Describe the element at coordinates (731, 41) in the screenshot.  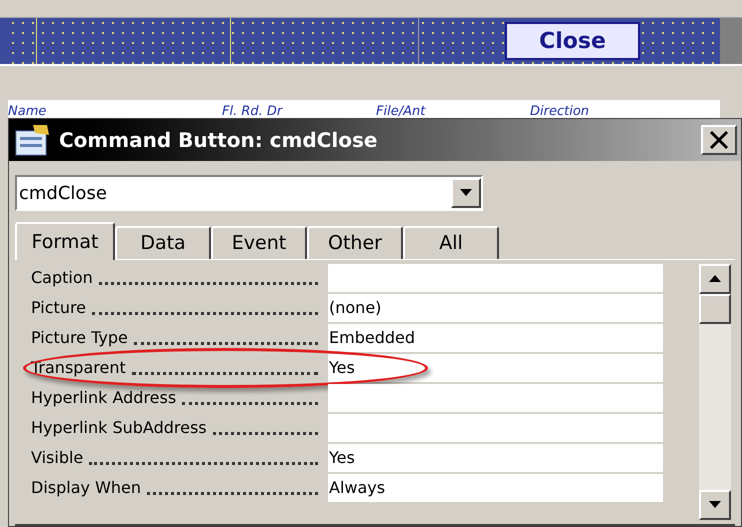
I see `design-area-margin` at that location.